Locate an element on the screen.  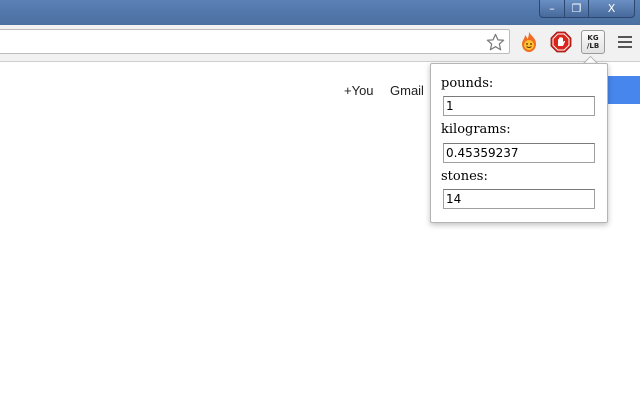
stop-hand-icon is located at coordinates (561, 42).